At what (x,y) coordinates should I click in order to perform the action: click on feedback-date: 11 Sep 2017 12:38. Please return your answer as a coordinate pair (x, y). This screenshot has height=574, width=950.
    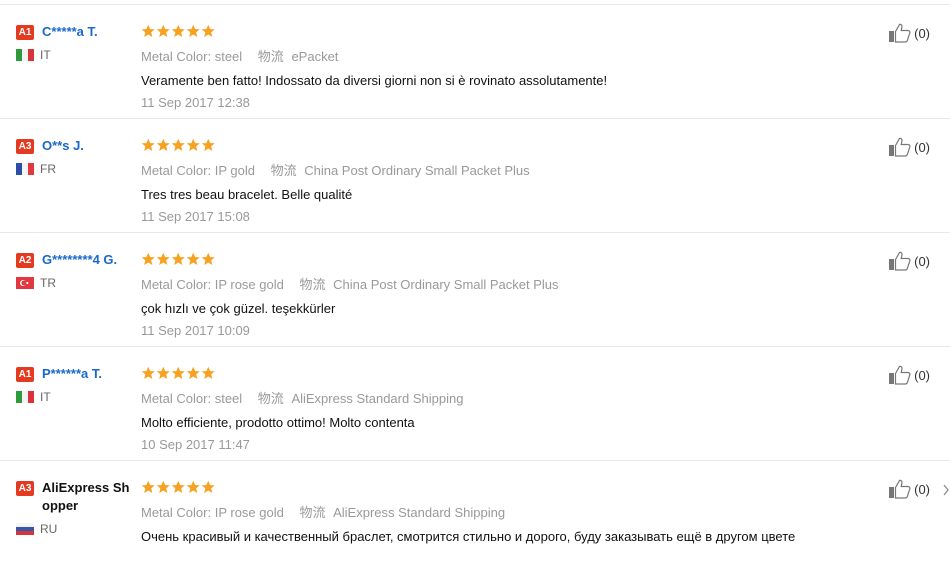
    Looking at the image, I should click on (195, 102).